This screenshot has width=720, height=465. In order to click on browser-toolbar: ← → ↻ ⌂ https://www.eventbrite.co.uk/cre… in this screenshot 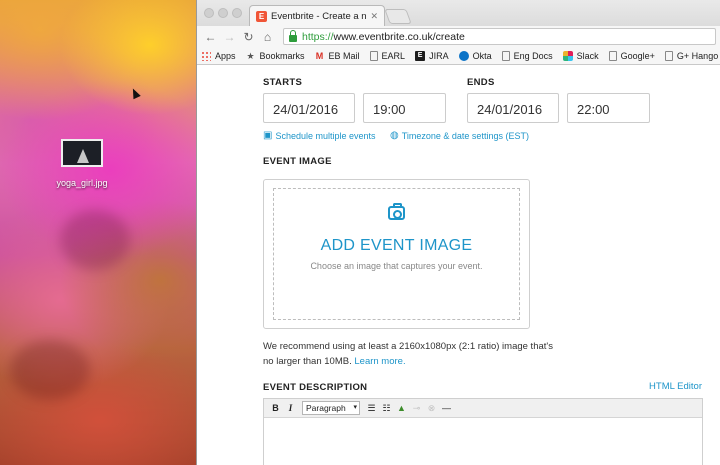, I will do `click(458, 36)`.